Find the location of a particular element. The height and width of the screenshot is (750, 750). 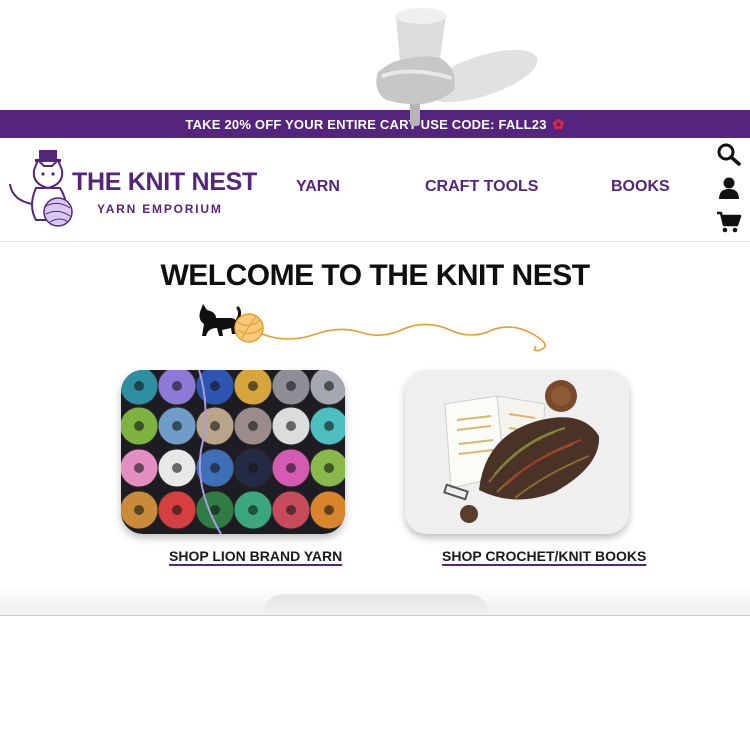

search-icon is located at coordinates (729, 154).